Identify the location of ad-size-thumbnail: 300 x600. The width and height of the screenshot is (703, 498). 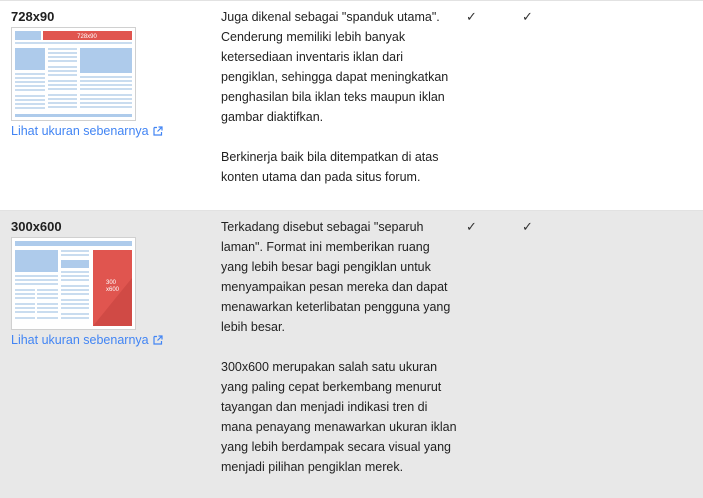
(73, 283).